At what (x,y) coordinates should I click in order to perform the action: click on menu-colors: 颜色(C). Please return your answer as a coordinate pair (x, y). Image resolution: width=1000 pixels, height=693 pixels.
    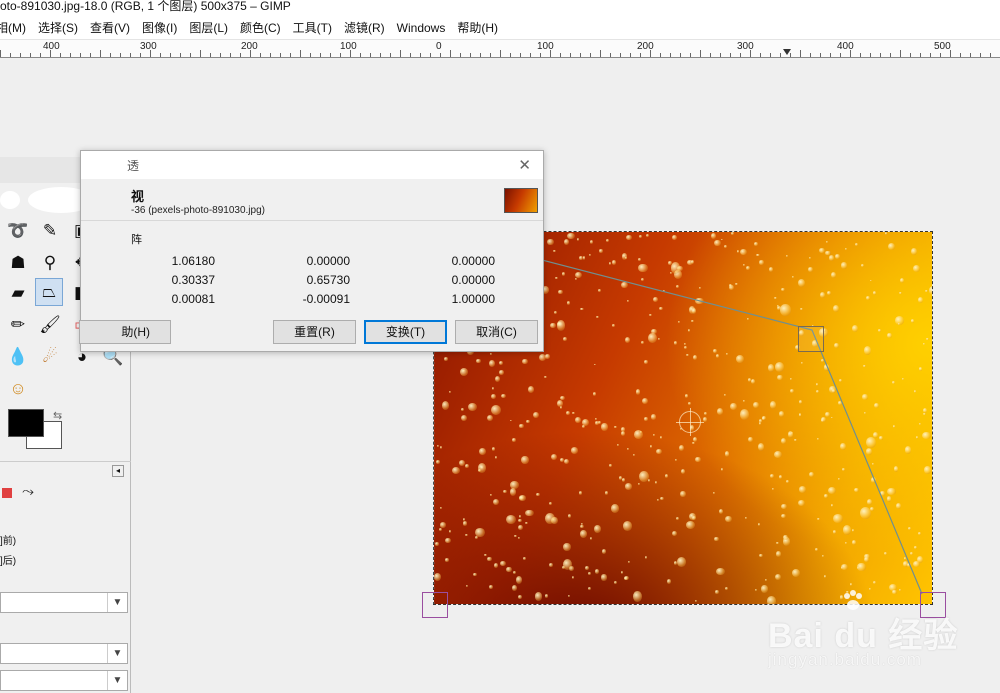
    Looking at the image, I should click on (260, 27).